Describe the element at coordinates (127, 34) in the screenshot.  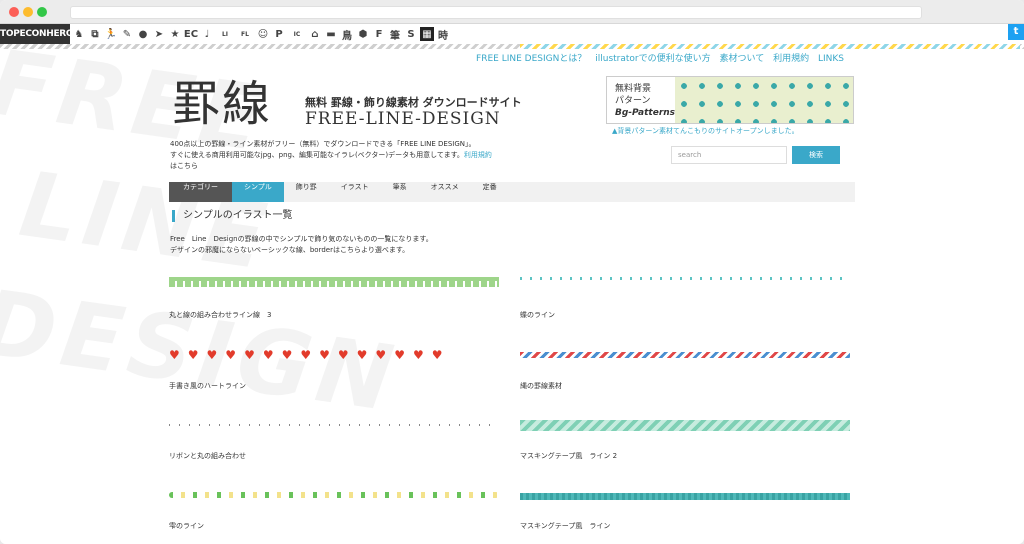
I see `pen-icon: ✎` at that location.